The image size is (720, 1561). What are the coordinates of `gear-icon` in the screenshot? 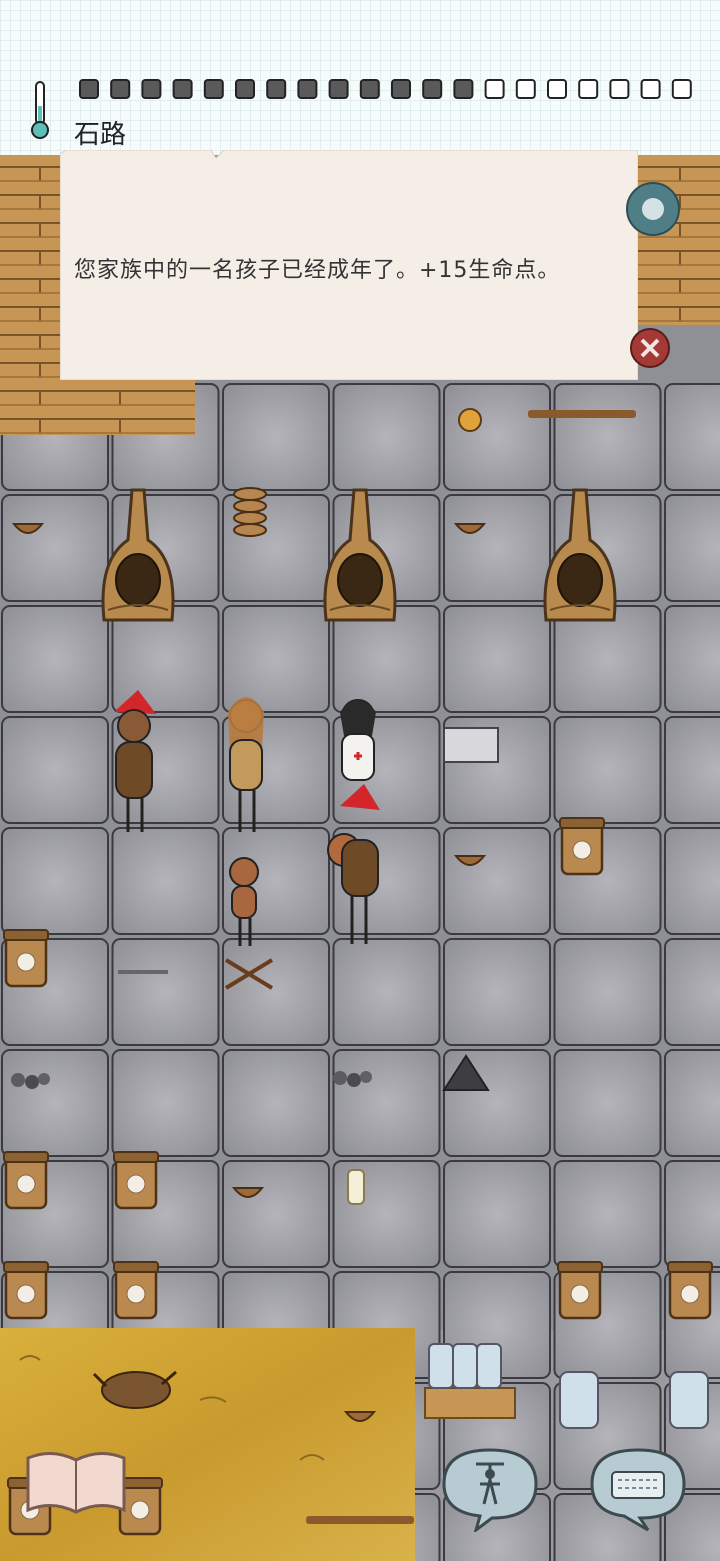 It's located at (653, 209).